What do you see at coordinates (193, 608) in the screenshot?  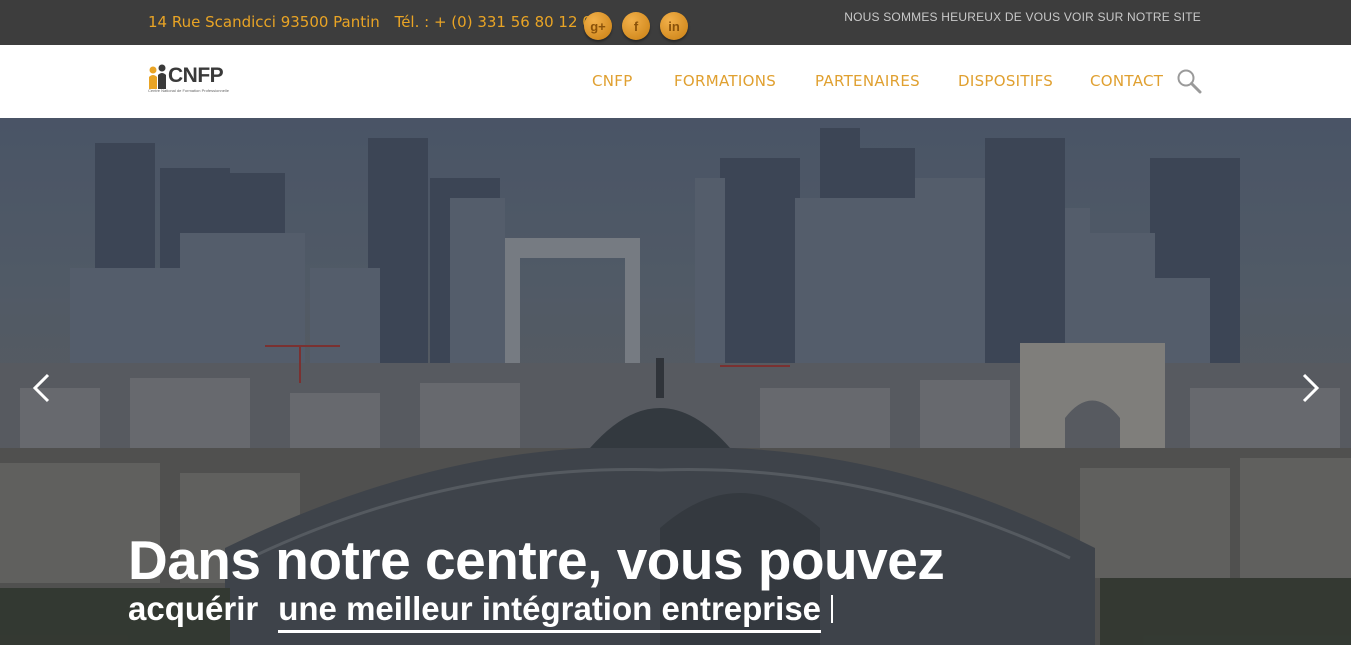 I see `hero-subline-prefix: acquérir` at bounding box center [193, 608].